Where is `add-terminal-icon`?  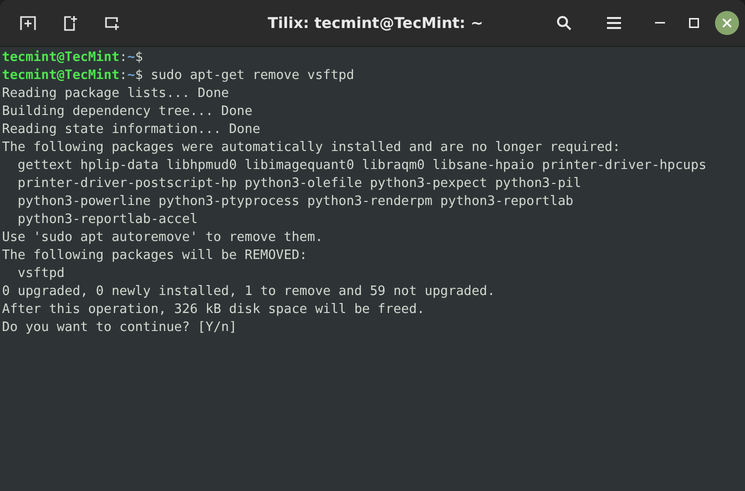
add-terminal-icon is located at coordinates (28, 23).